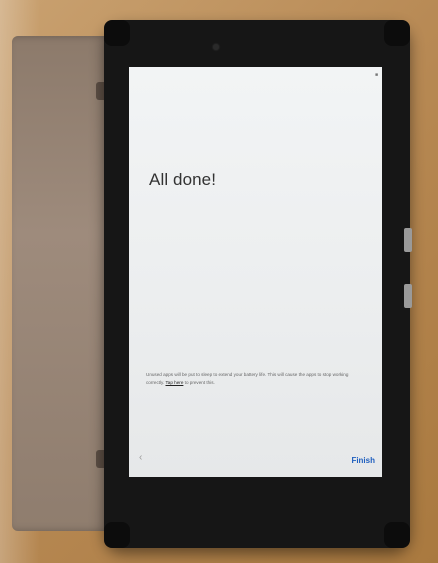 This screenshot has width=438, height=563. I want to click on finish-button: Finish, so click(363, 460).